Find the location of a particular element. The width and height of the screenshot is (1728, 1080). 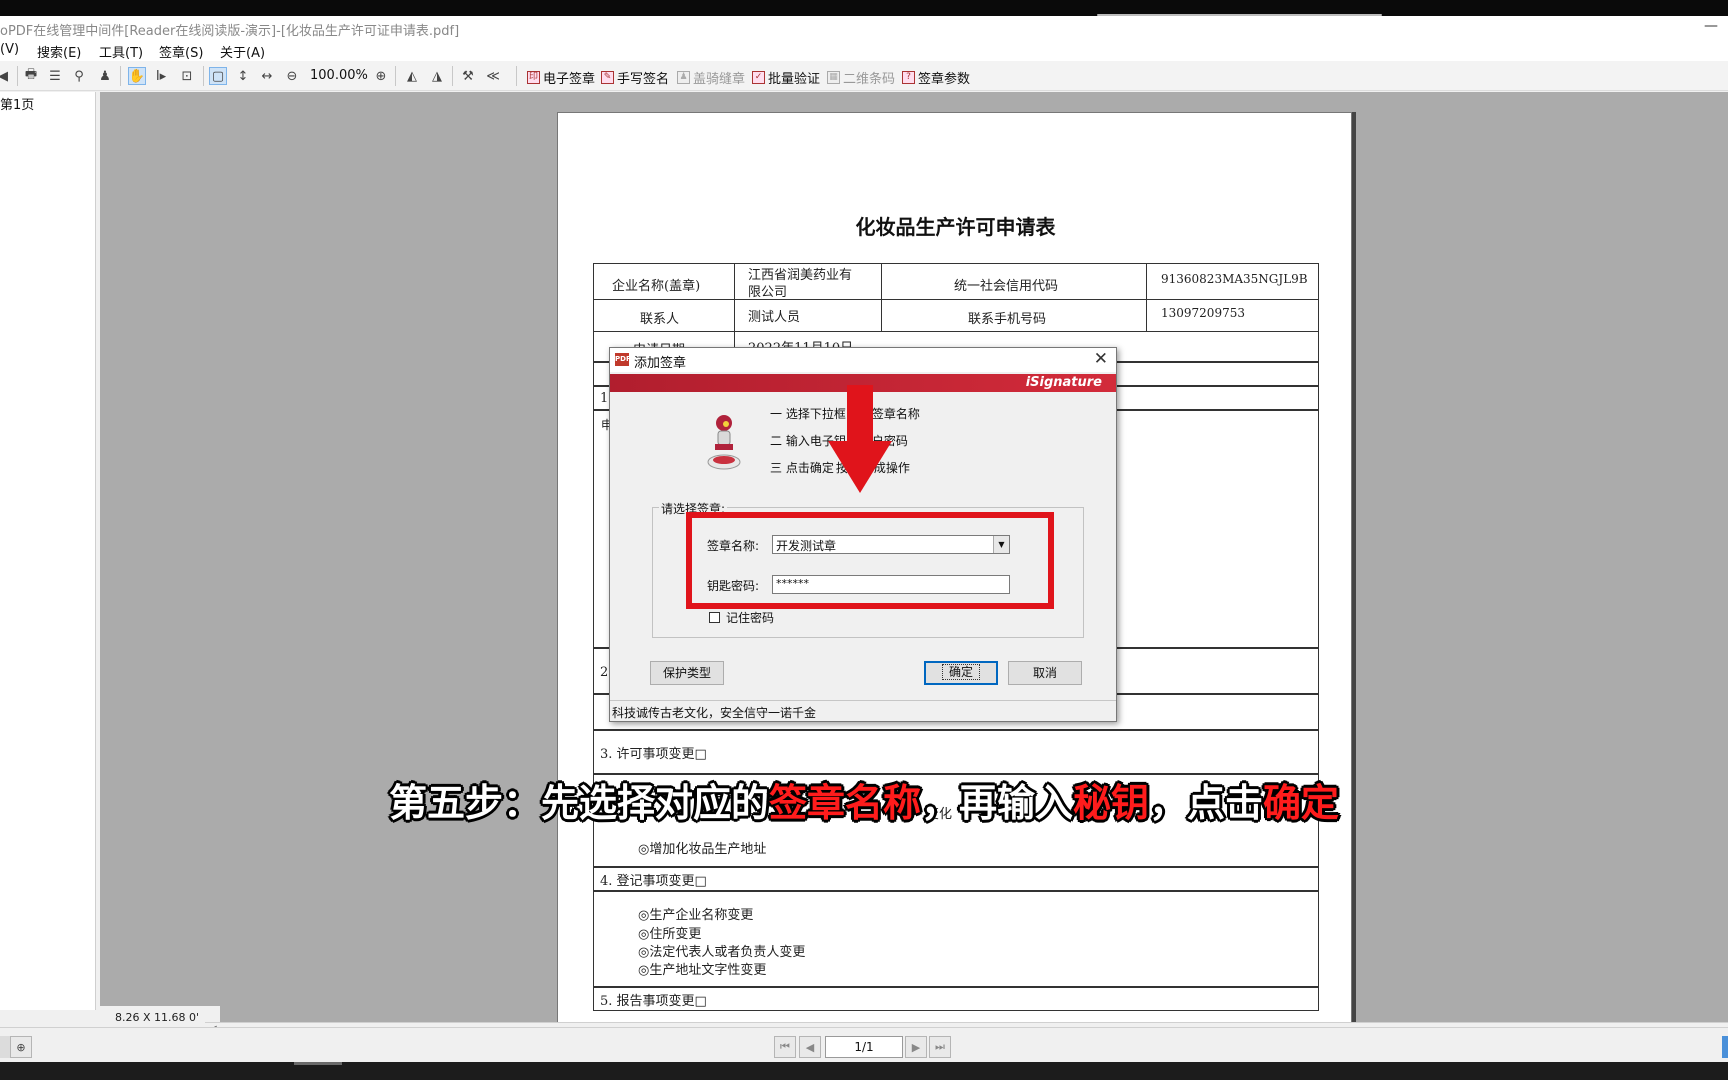

section-4-item: ◎生产企业名称变更 is located at coordinates (696, 915).